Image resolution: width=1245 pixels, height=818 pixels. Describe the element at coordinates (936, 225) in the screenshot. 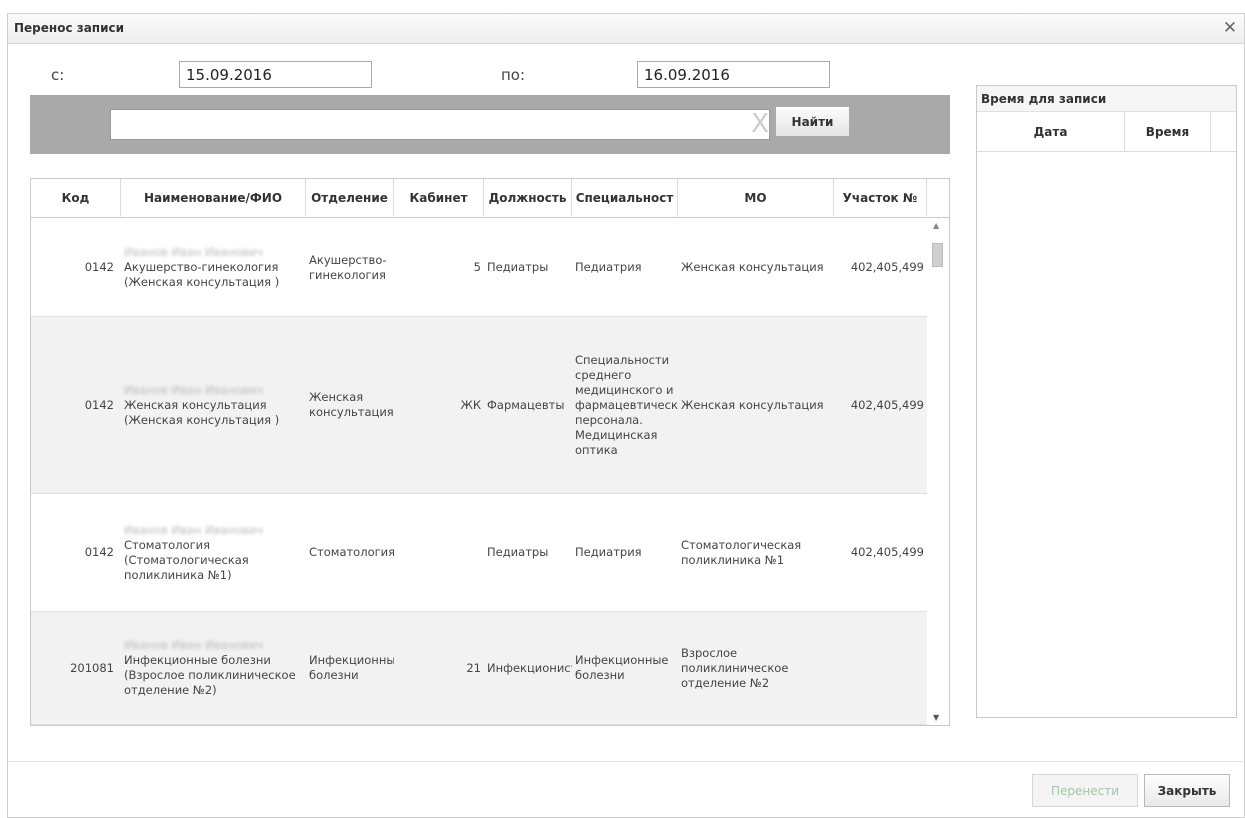

I see `scroll-up-icon: ▲` at that location.